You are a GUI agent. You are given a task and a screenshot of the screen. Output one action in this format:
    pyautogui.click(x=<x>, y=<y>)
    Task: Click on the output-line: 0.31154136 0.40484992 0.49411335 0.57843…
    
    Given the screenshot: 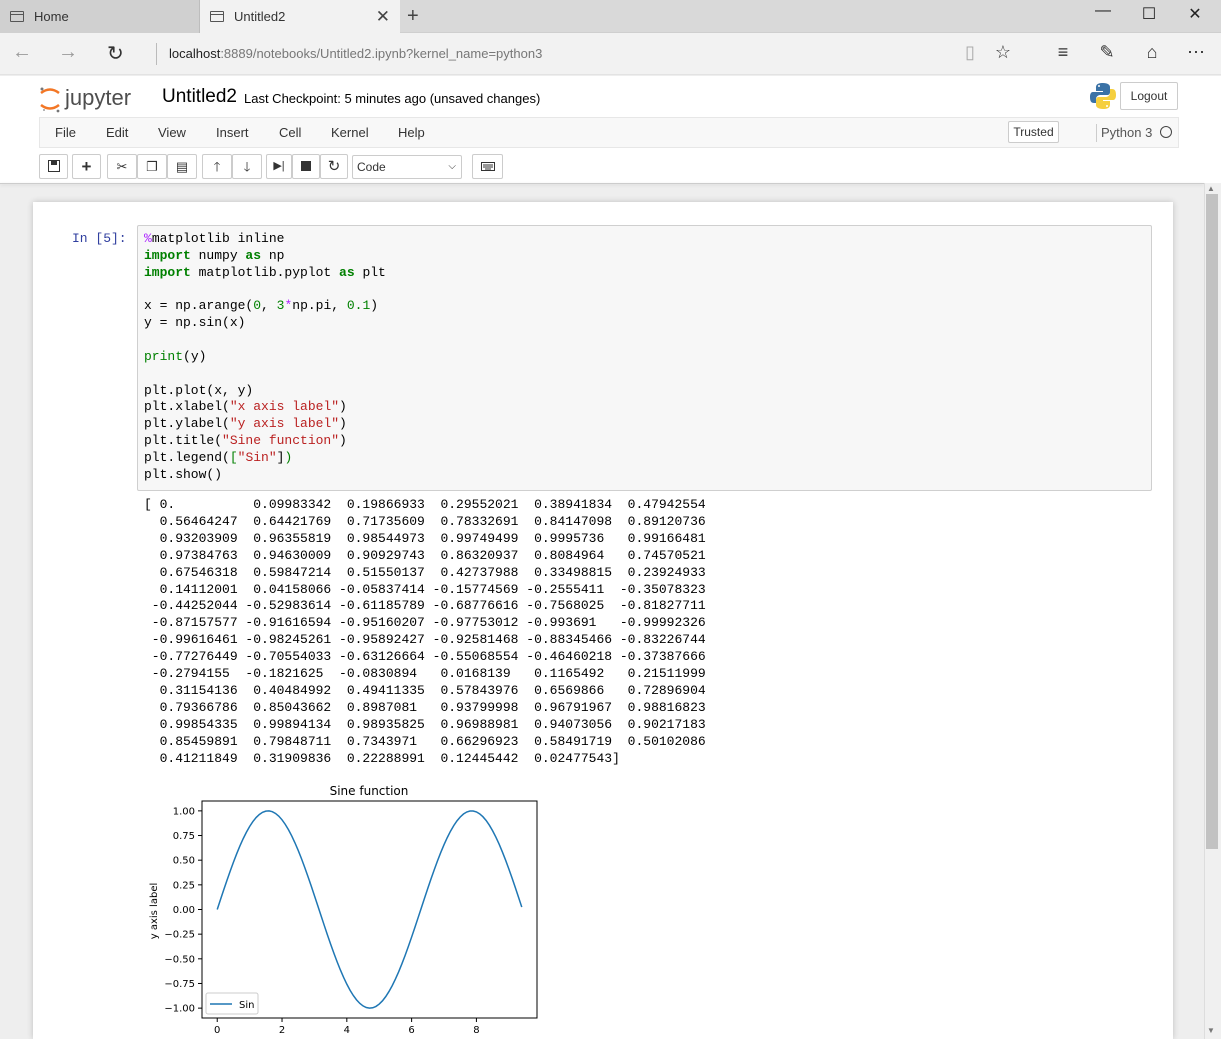 What is the action you would take?
    pyautogui.click(x=425, y=690)
    